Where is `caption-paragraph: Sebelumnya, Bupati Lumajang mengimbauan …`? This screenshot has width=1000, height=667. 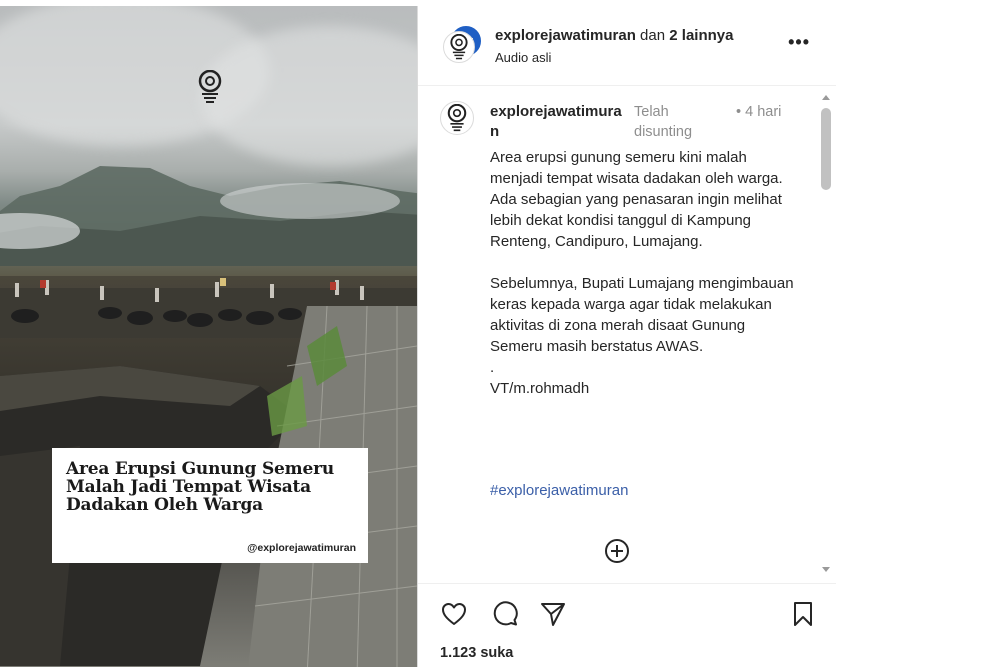 caption-paragraph: Sebelumnya, Bupati Lumajang mengimbauan … is located at coordinates (642, 315).